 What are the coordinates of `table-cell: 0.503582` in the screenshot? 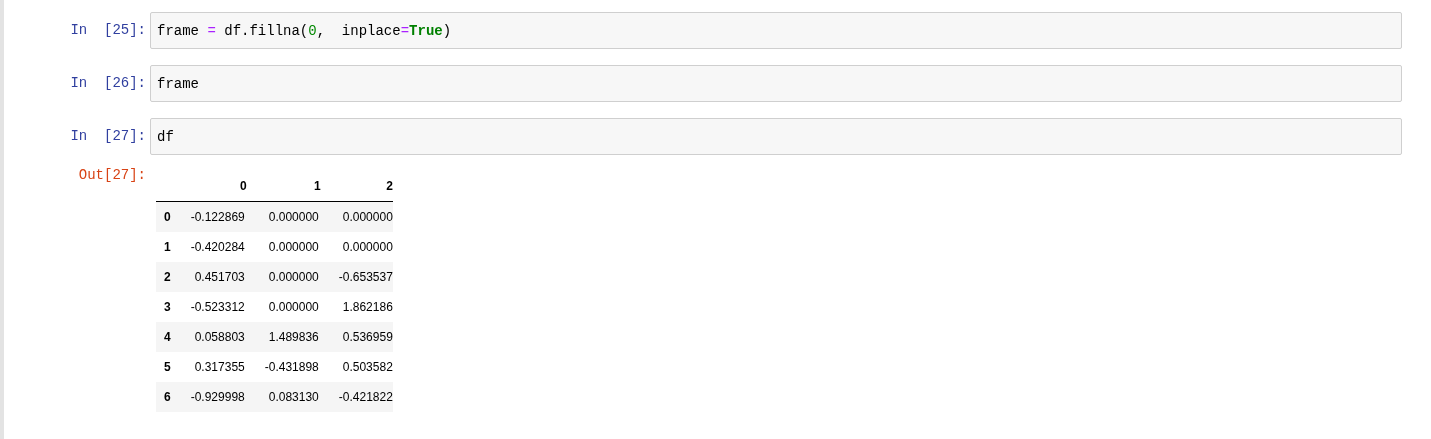 It's located at (356, 367).